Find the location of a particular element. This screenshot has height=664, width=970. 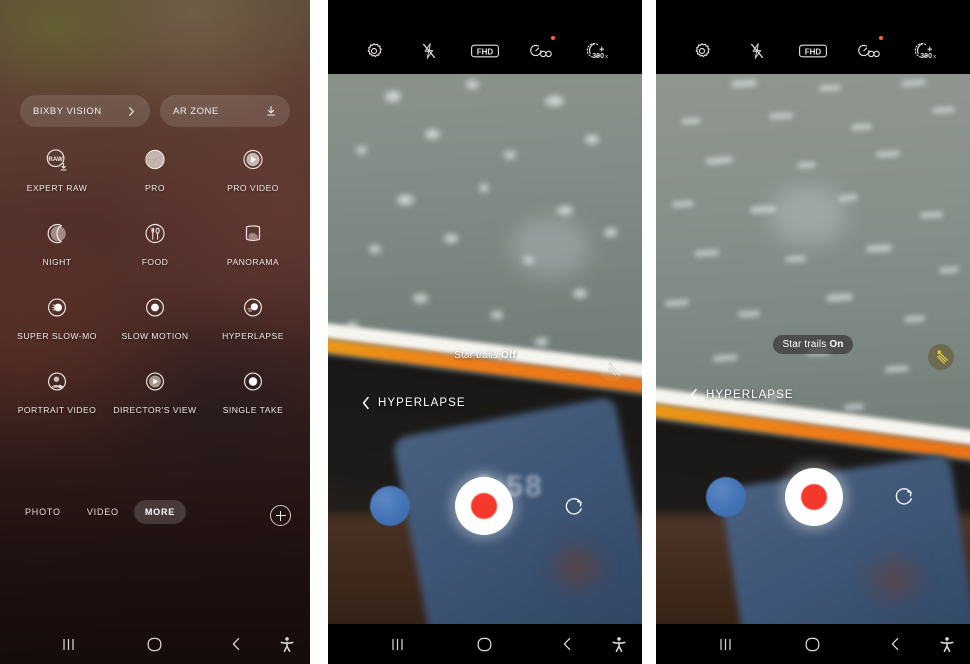

star-trails-status: Star trails Off is located at coordinates (485, 355).